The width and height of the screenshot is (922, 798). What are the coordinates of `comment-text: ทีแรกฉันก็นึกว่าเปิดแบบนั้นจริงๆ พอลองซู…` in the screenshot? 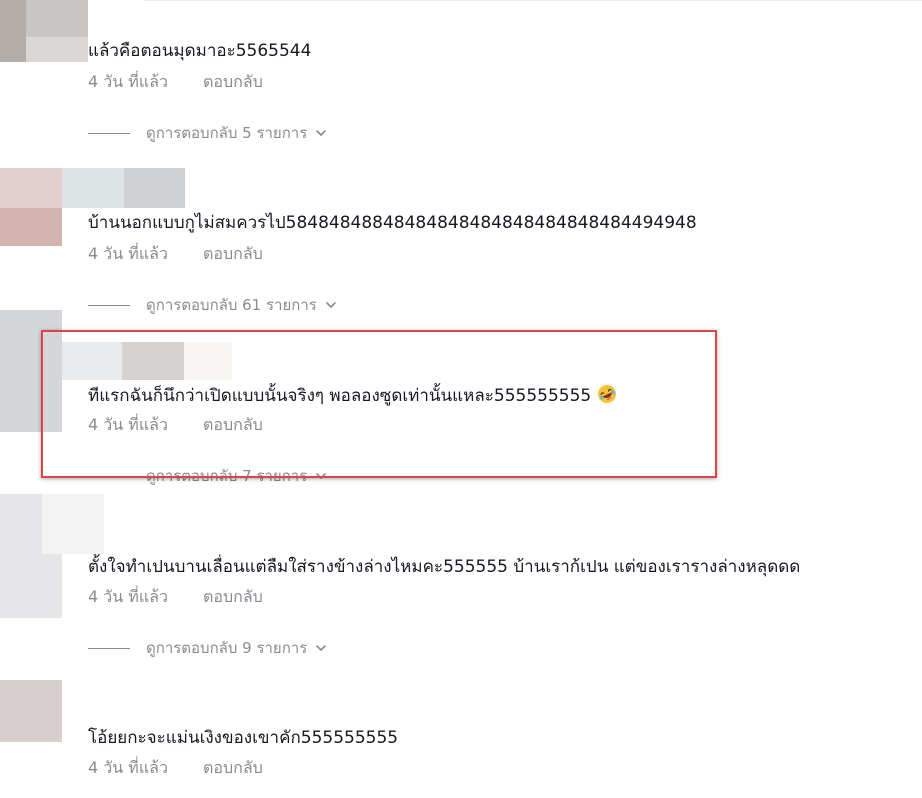 It's located at (352, 395).